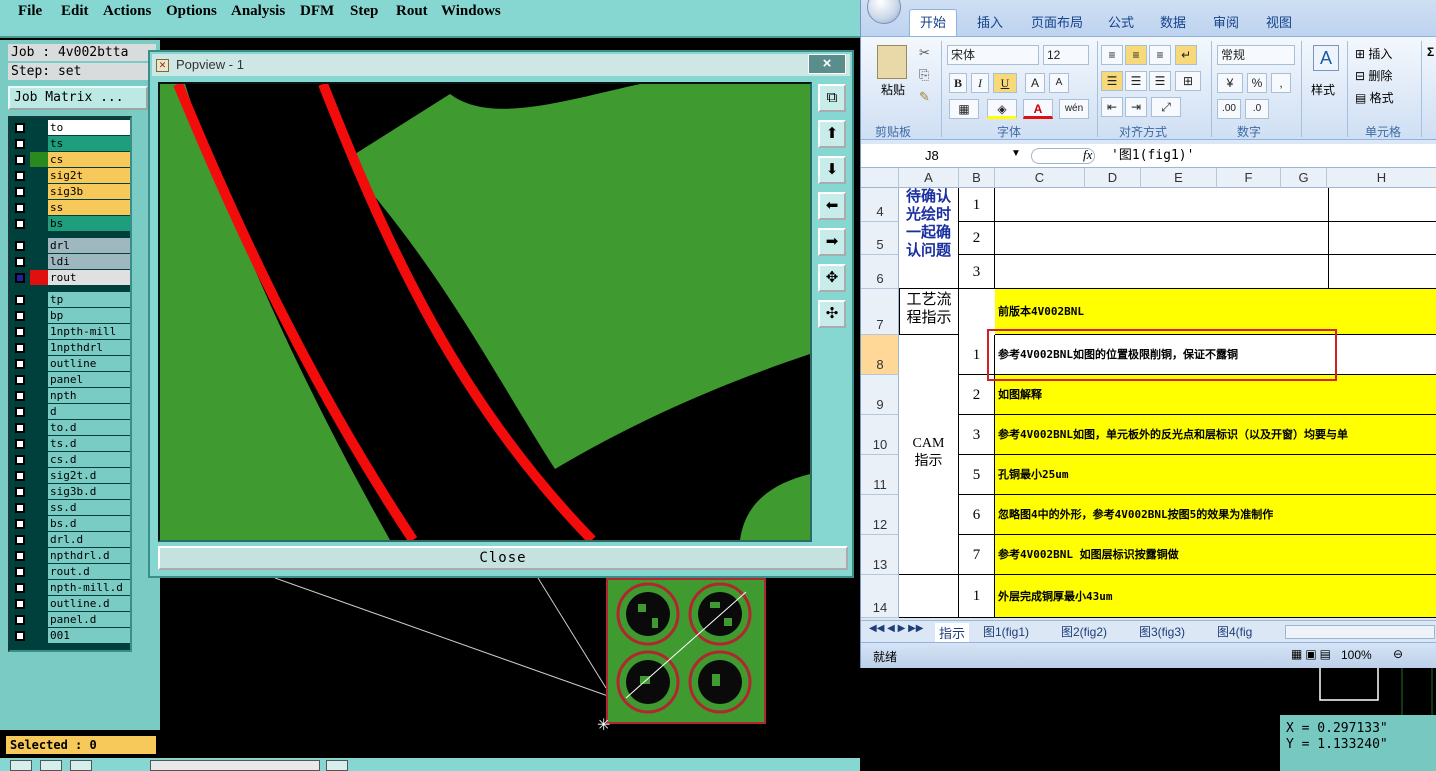 The image size is (1436, 771). I want to click on layer-row-4: sig3b, so click(71, 192).